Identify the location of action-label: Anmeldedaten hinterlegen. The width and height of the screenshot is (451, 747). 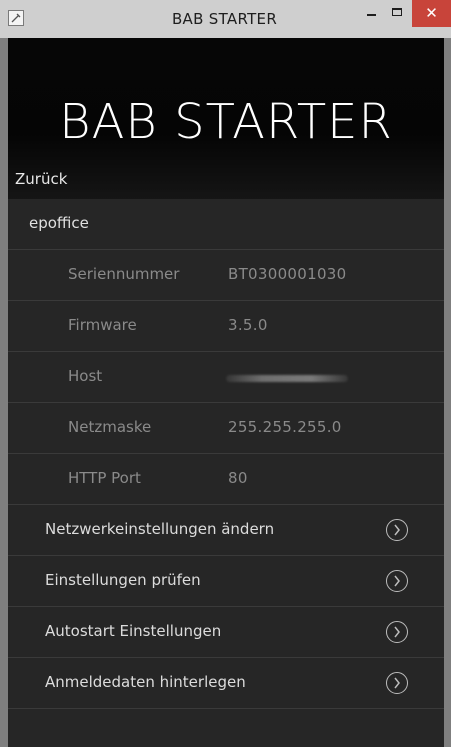
(145, 682).